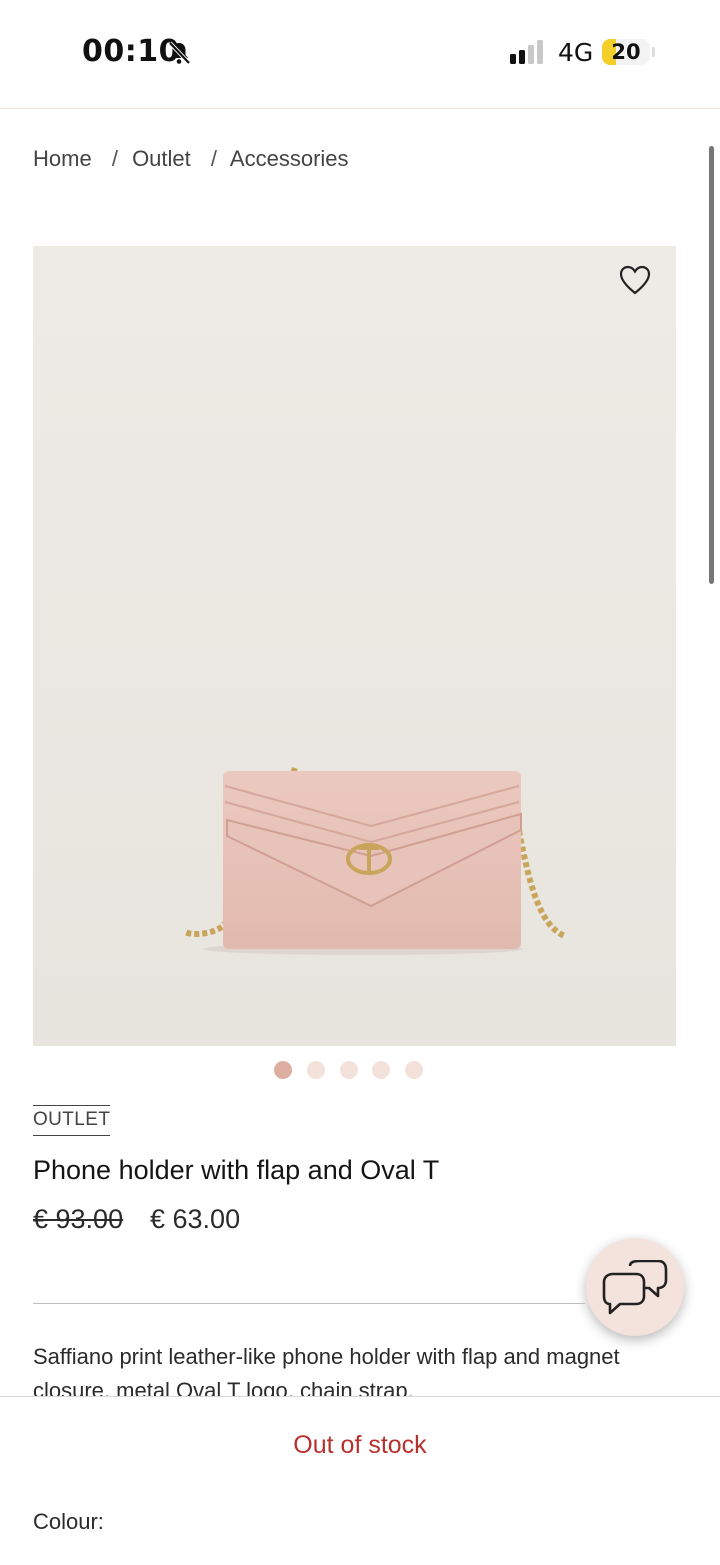  What do you see at coordinates (62, 158) in the screenshot?
I see `breadcrumb-home: Home` at bounding box center [62, 158].